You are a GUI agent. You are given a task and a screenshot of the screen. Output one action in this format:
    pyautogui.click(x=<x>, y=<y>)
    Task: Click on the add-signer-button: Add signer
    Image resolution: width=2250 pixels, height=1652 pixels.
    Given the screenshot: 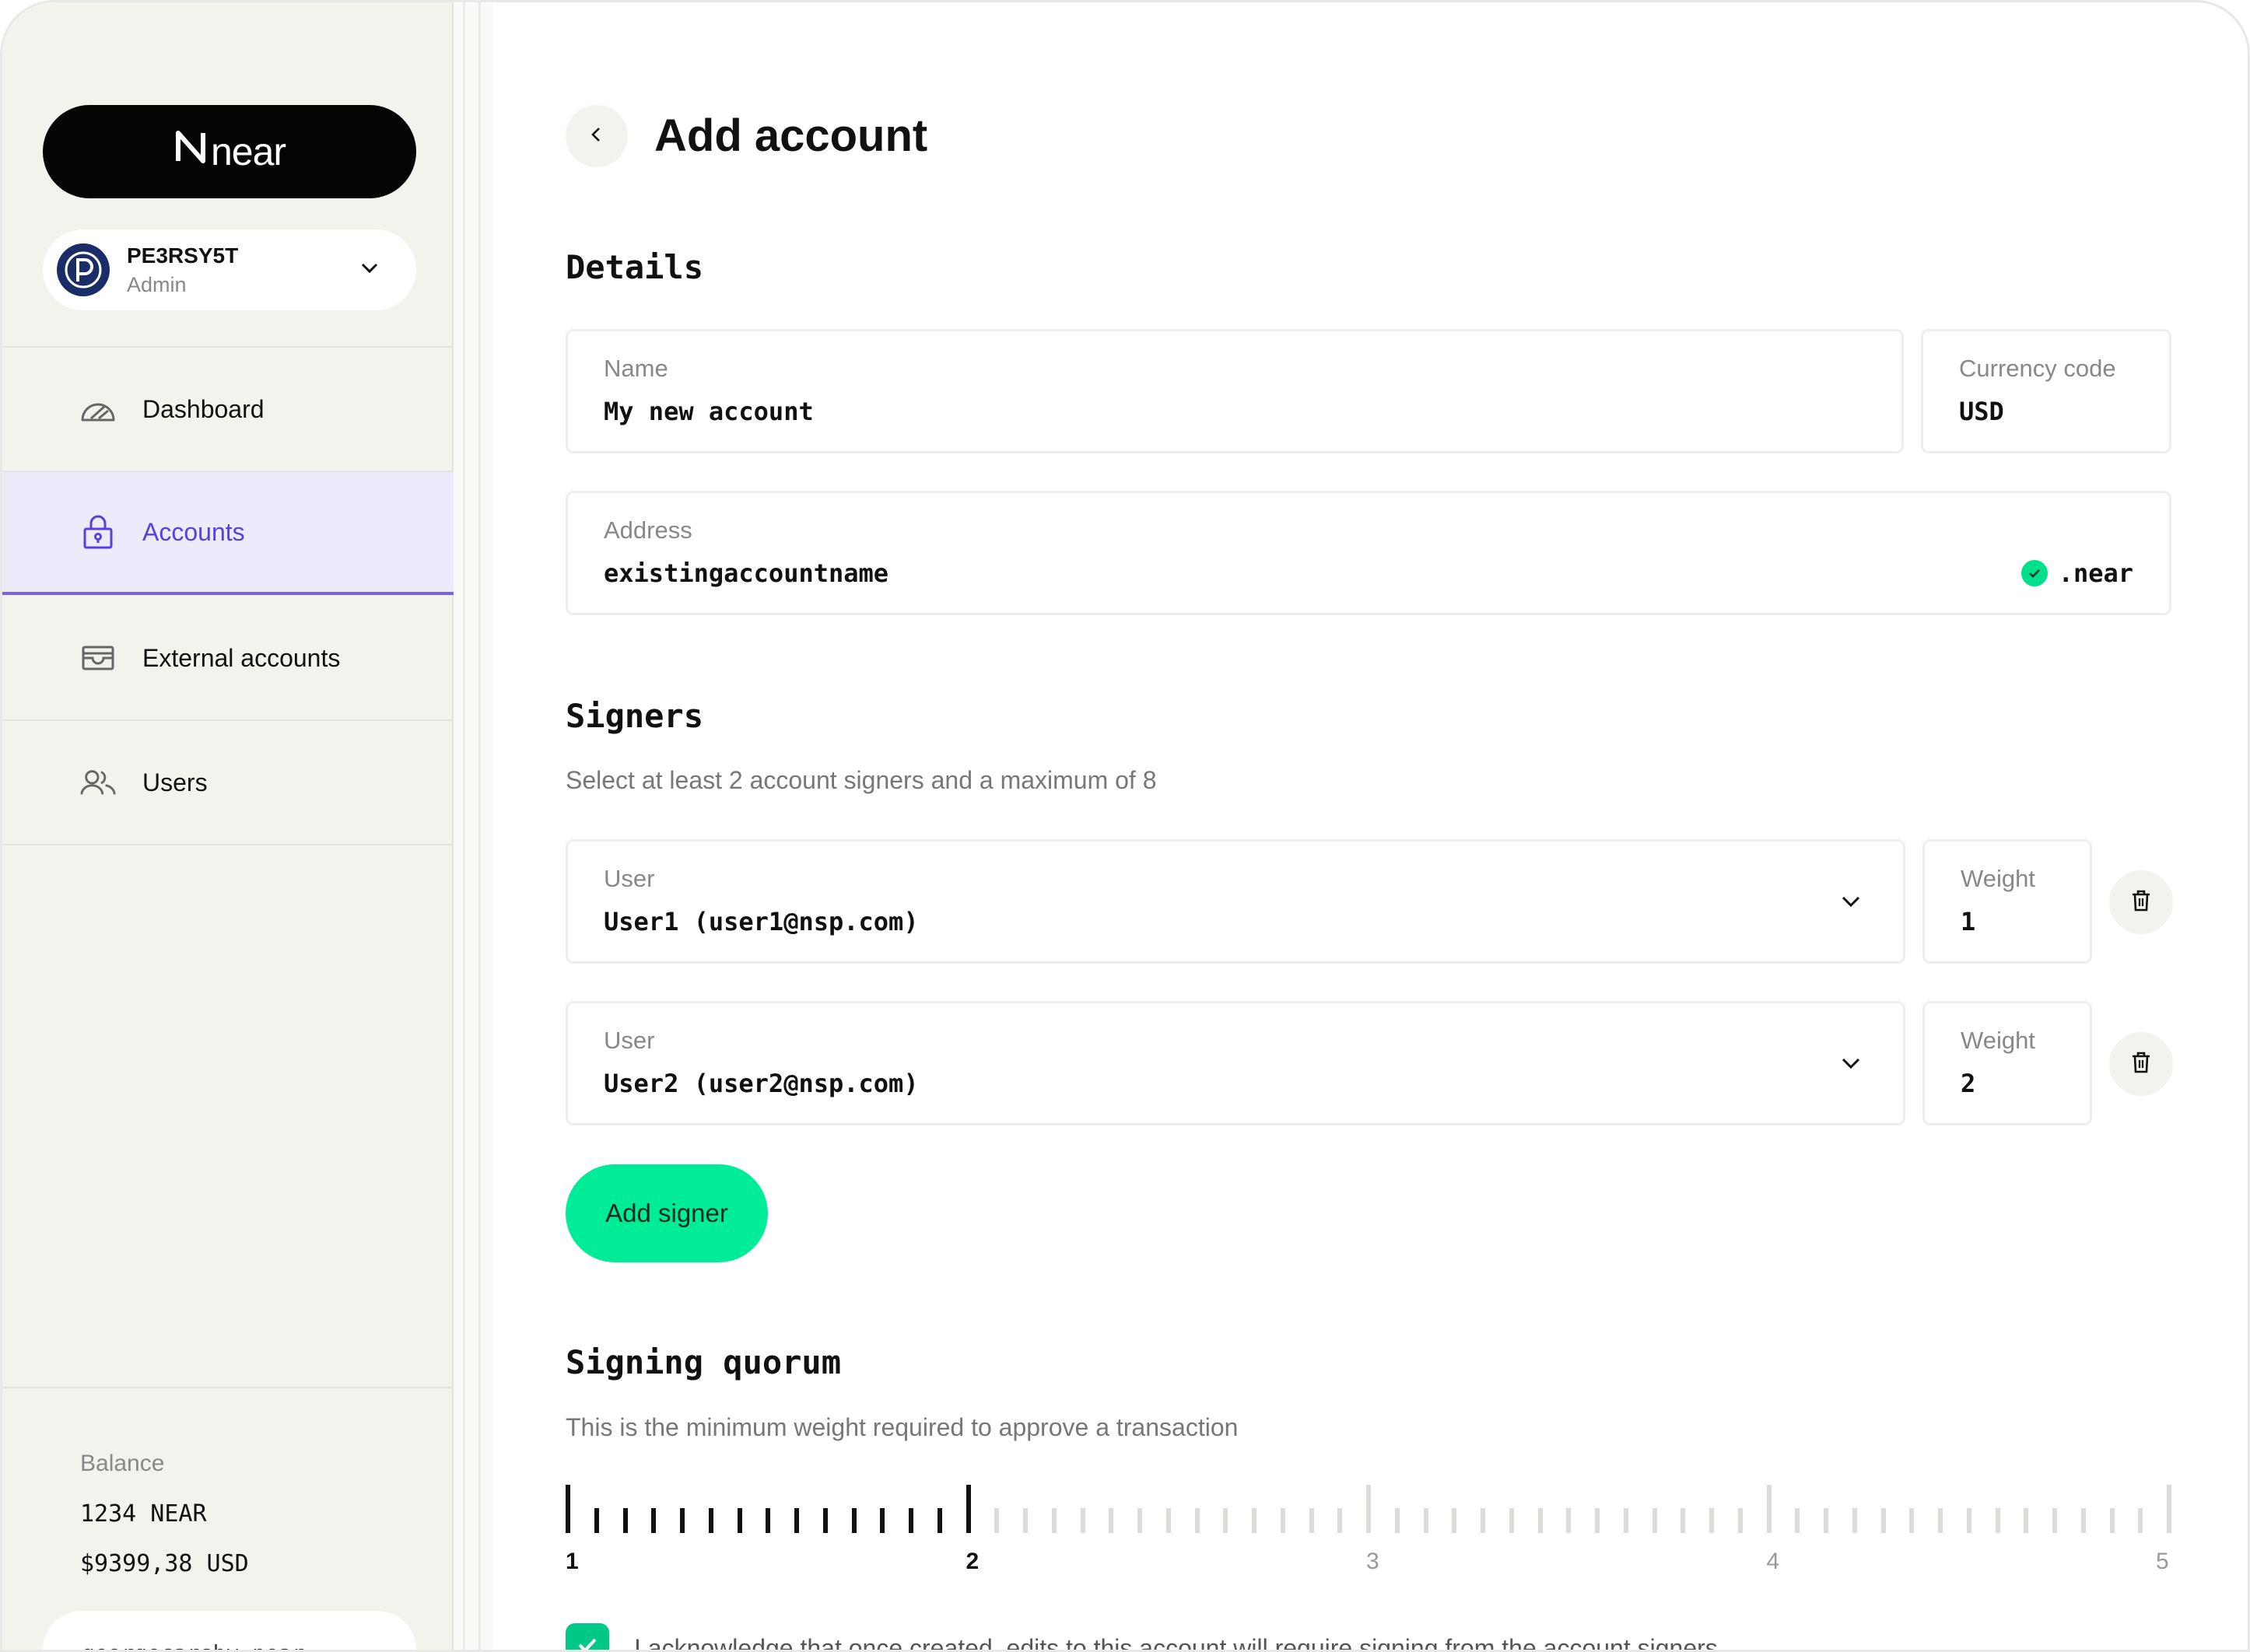 What is the action you would take?
    pyautogui.click(x=667, y=1213)
    